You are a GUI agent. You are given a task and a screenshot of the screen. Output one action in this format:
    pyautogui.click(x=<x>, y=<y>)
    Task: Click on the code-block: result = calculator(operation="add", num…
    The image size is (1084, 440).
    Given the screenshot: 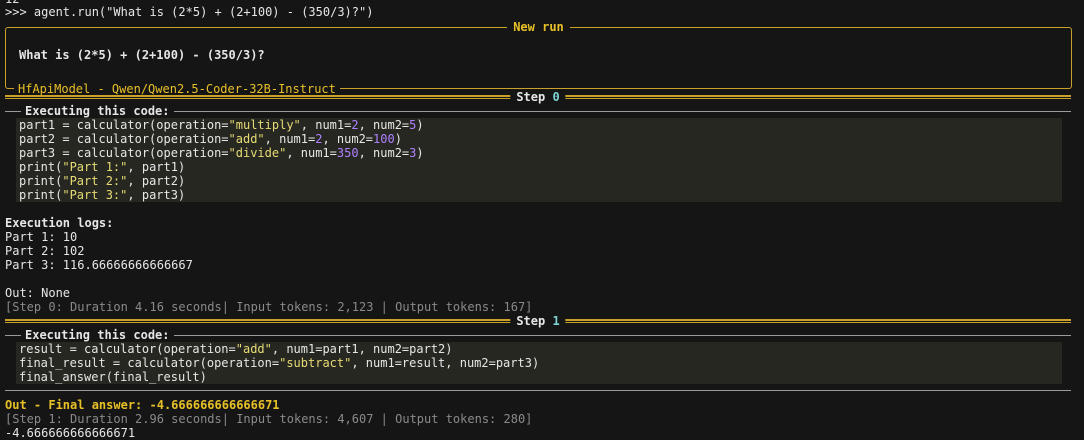 What is the action you would take?
    pyautogui.click(x=539, y=363)
    